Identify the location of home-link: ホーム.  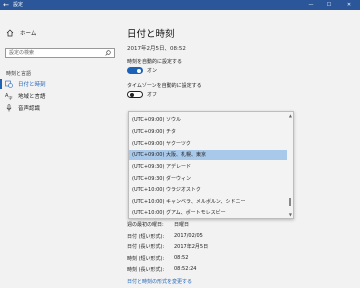
(21, 33).